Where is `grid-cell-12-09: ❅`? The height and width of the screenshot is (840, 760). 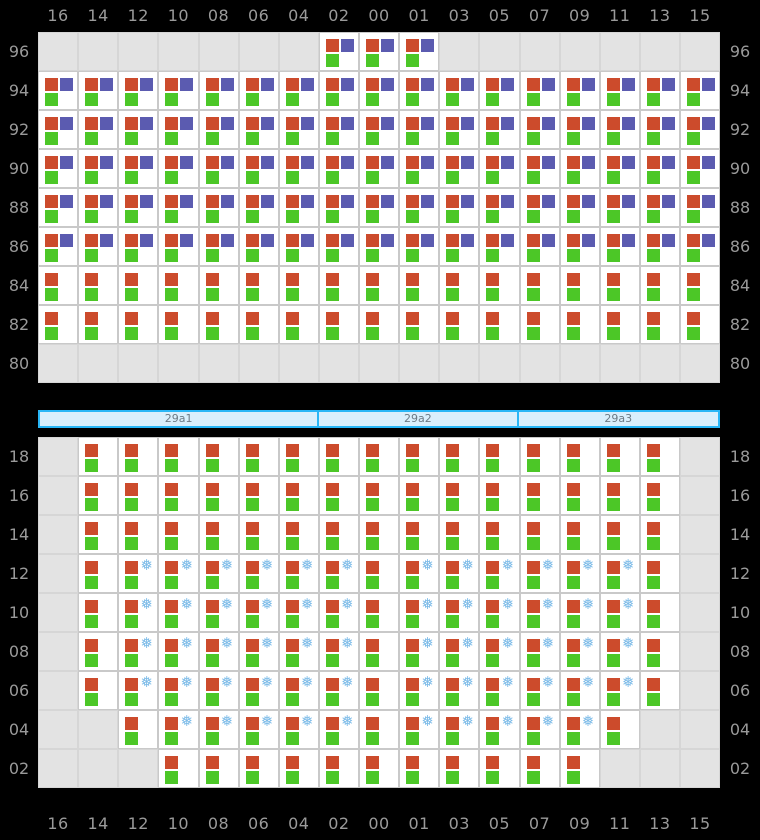 grid-cell-12-09: ❅ is located at coordinates (579, 573).